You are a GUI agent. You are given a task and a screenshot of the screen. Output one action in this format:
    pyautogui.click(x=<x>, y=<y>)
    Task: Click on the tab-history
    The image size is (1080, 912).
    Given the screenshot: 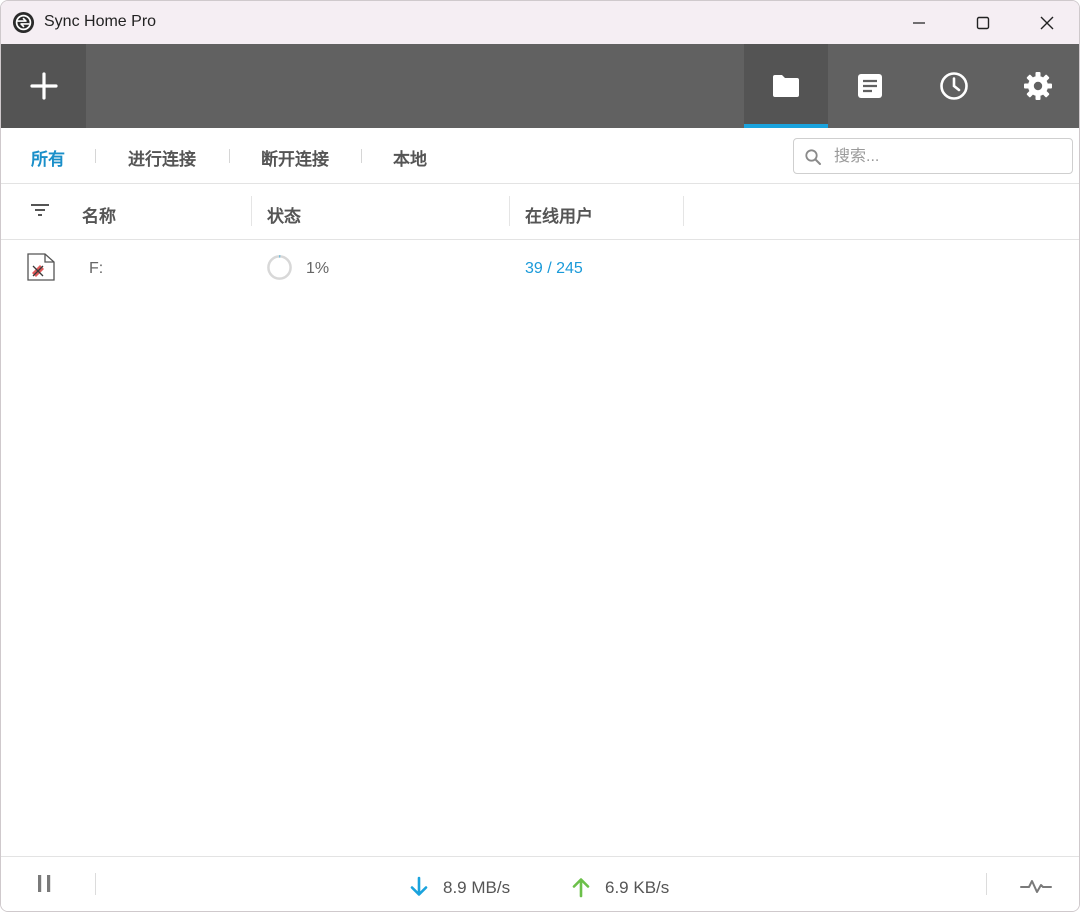 What is the action you would take?
    pyautogui.click(x=954, y=86)
    